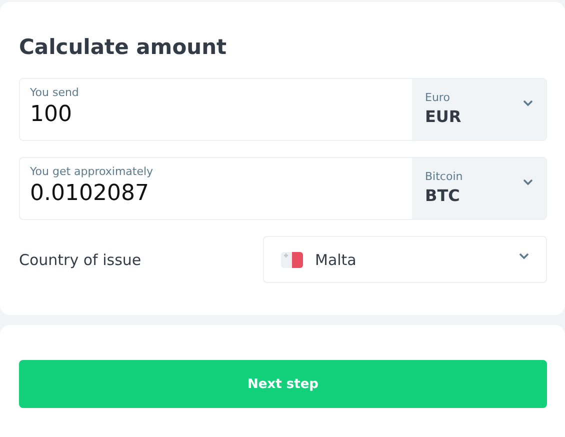  What do you see at coordinates (292, 260) in the screenshot?
I see `flag-icon` at bounding box center [292, 260].